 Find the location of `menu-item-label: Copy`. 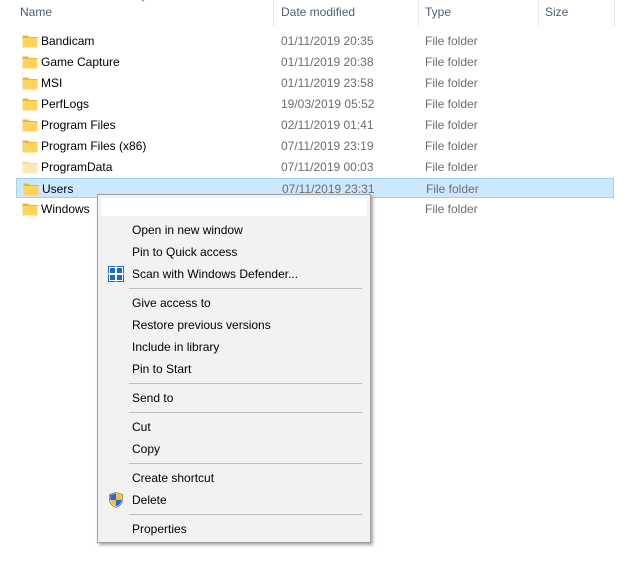

menu-item-label: Copy is located at coordinates (146, 449).